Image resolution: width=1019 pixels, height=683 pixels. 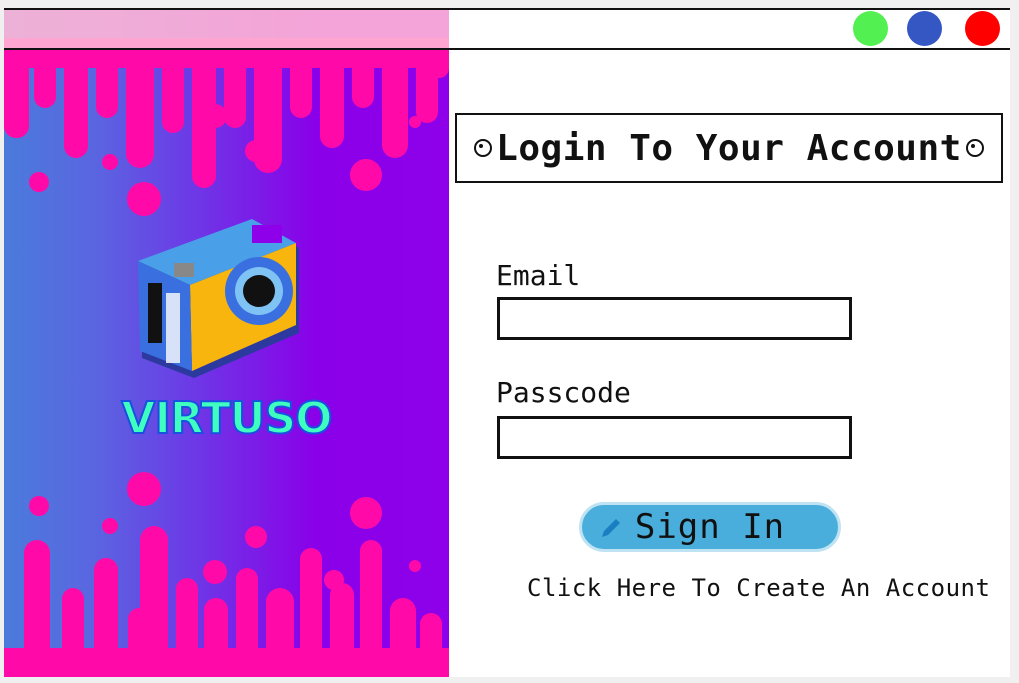 What do you see at coordinates (507, 49) in the screenshot?
I see `titlebar-divider` at bounding box center [507, 49].